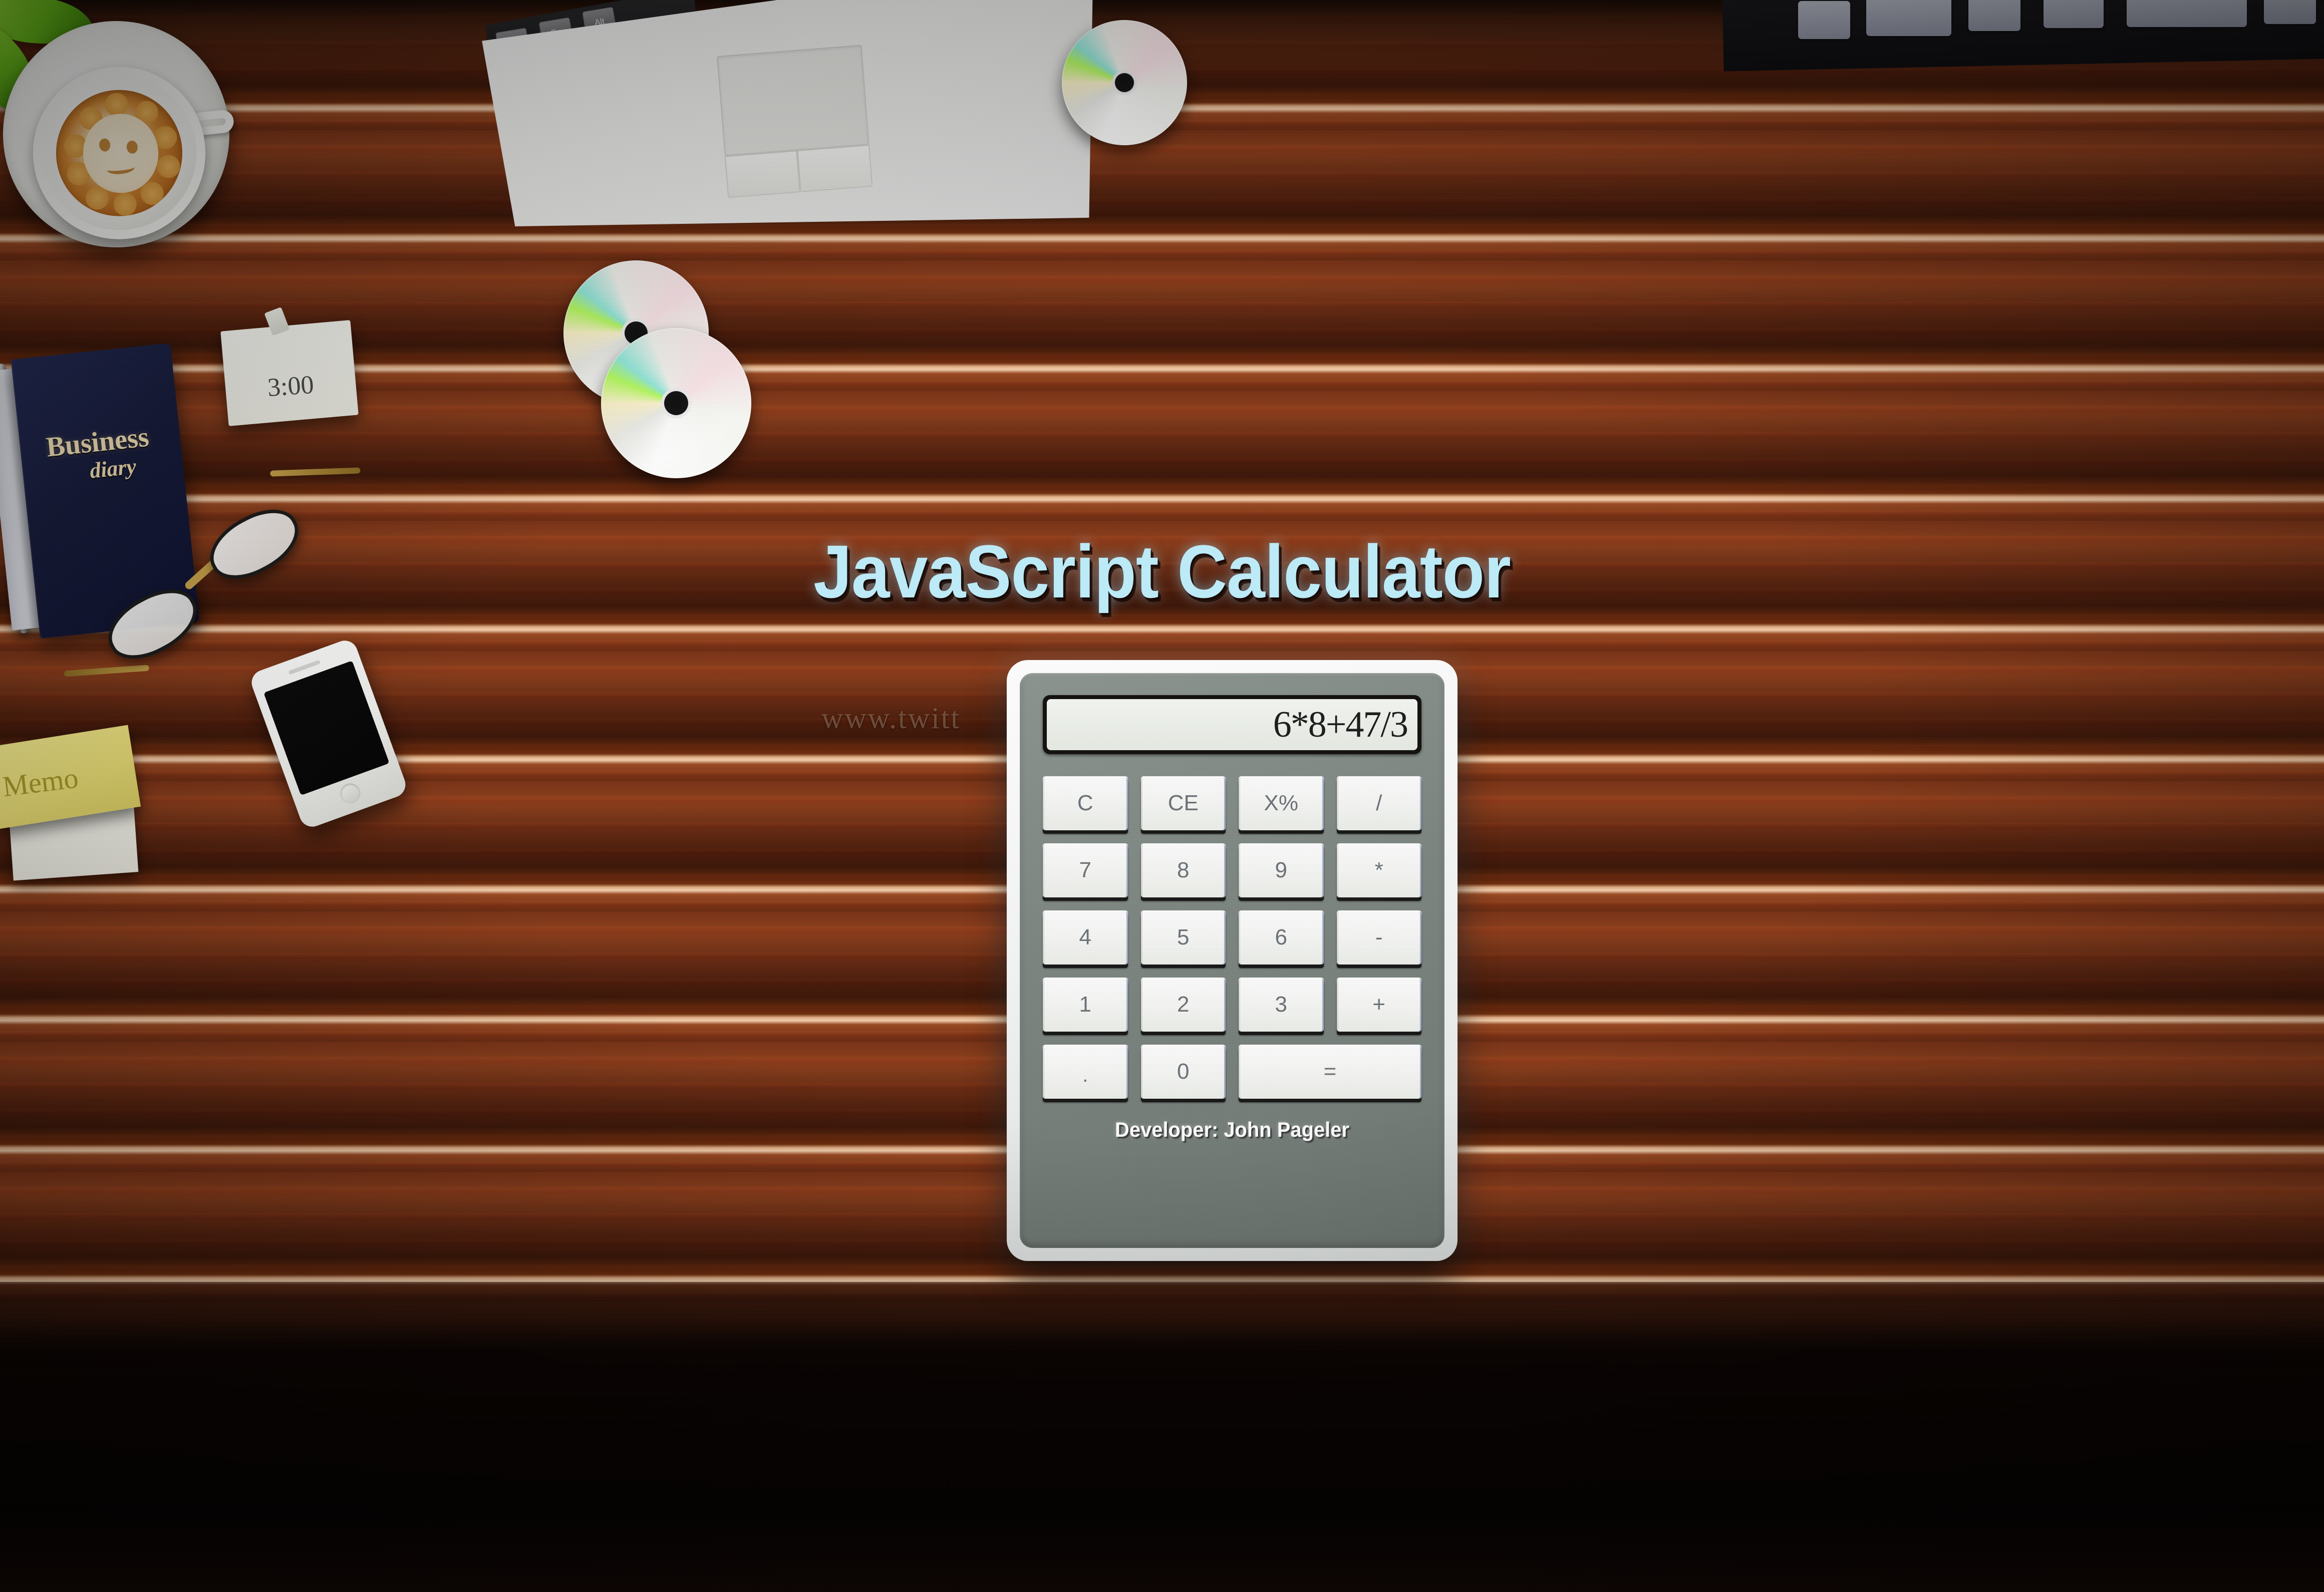 The image size is (2324, 1592). I want to click on time-note: 3:00, so click(289, 366).